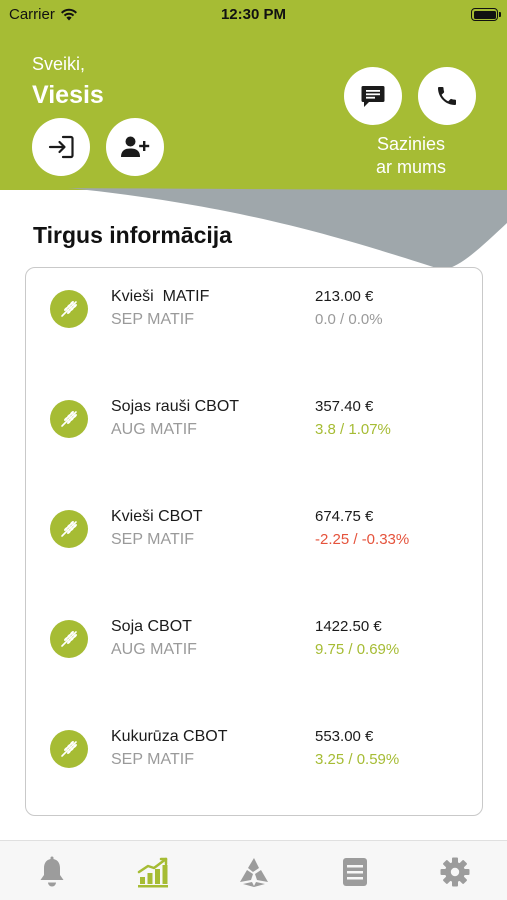 This screenshot has height=900, width=507. What do you see at coordinates (344, 516) in the screenshot?
I see `commodity-price: 674.75 €` at bounding box center [344, 516].